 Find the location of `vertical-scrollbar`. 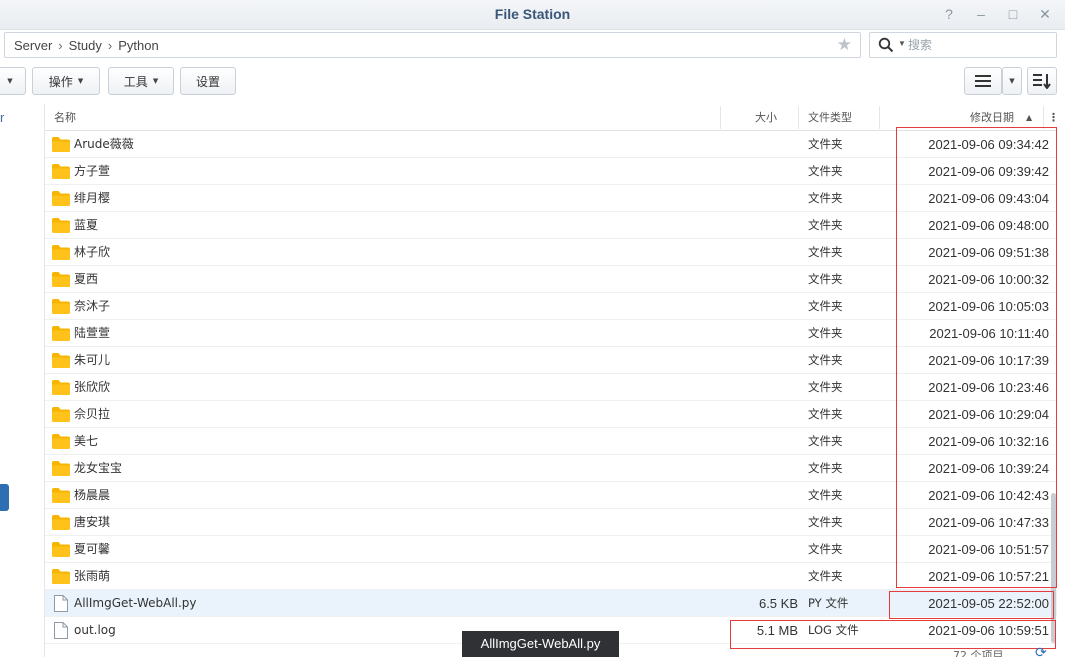

vertical-scrollbar is located at coordinates (1054, 394).